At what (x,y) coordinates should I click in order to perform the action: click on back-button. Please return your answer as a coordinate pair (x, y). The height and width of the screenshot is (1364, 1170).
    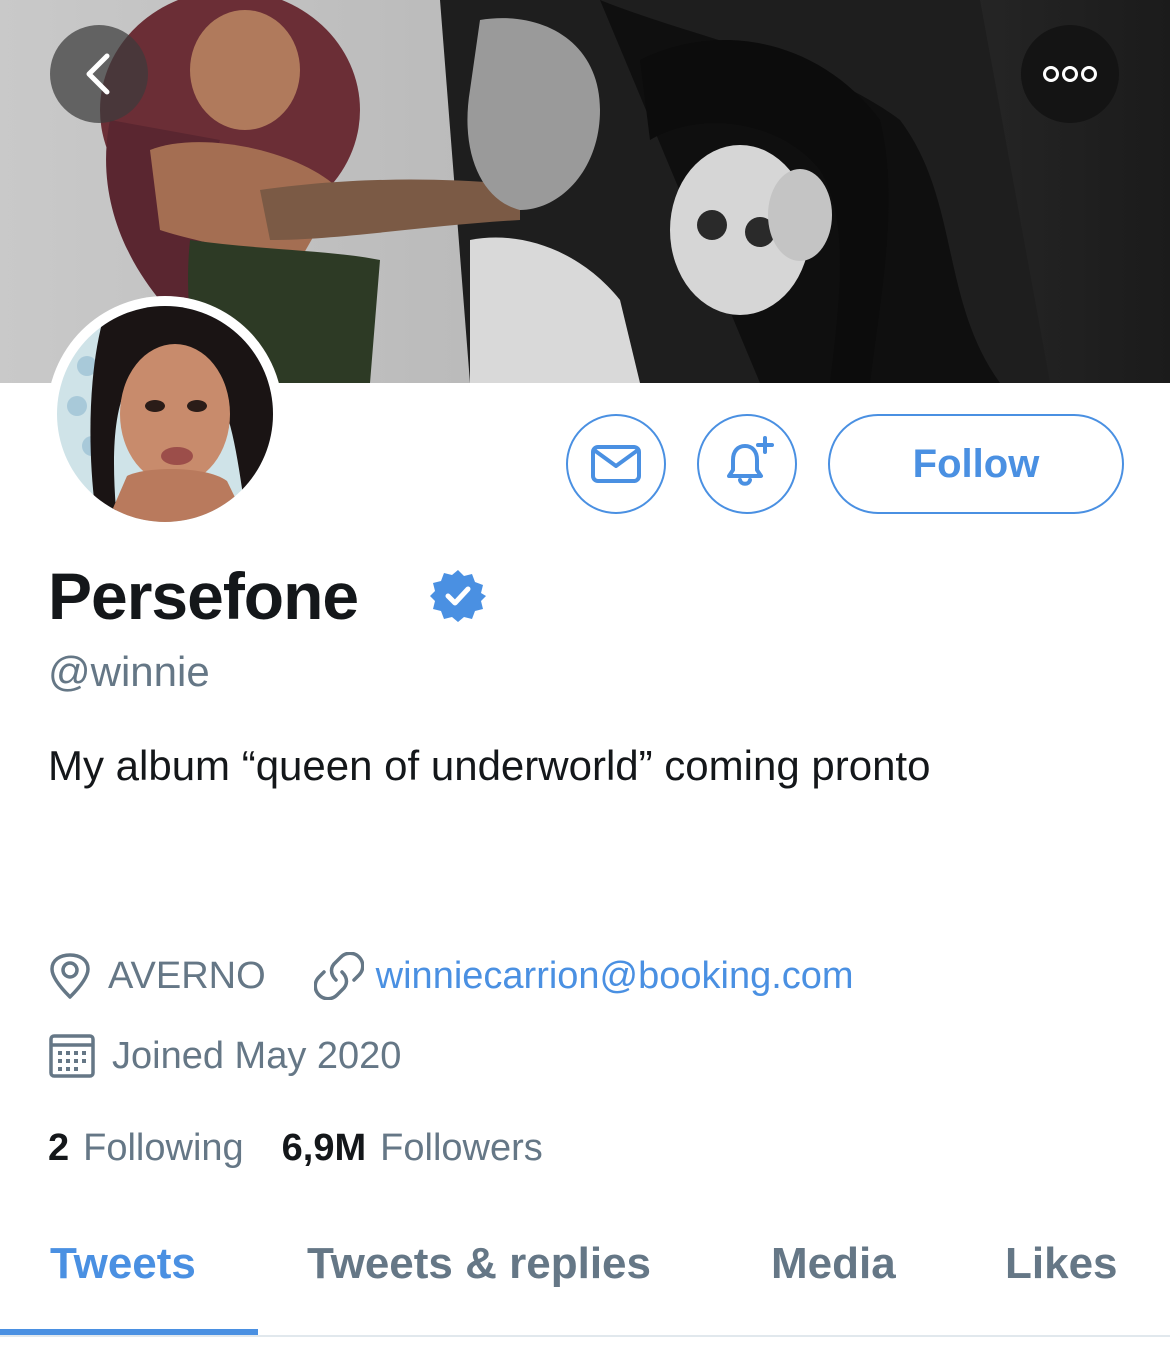
    Looking at the image, I should click on (99, 74).